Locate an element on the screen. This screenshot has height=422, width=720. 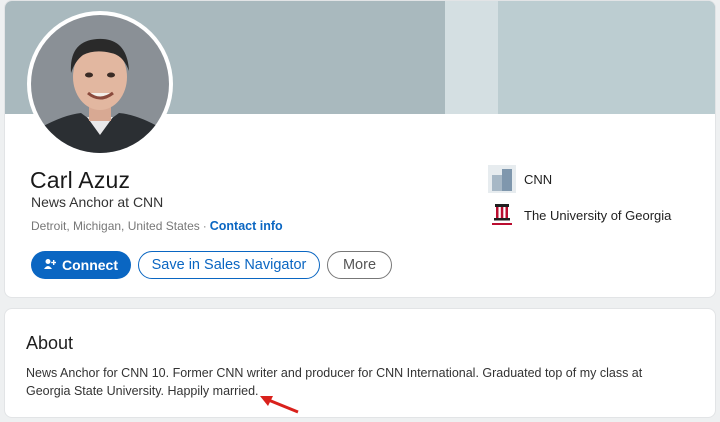
avatar is located at coordinates (100, 84).